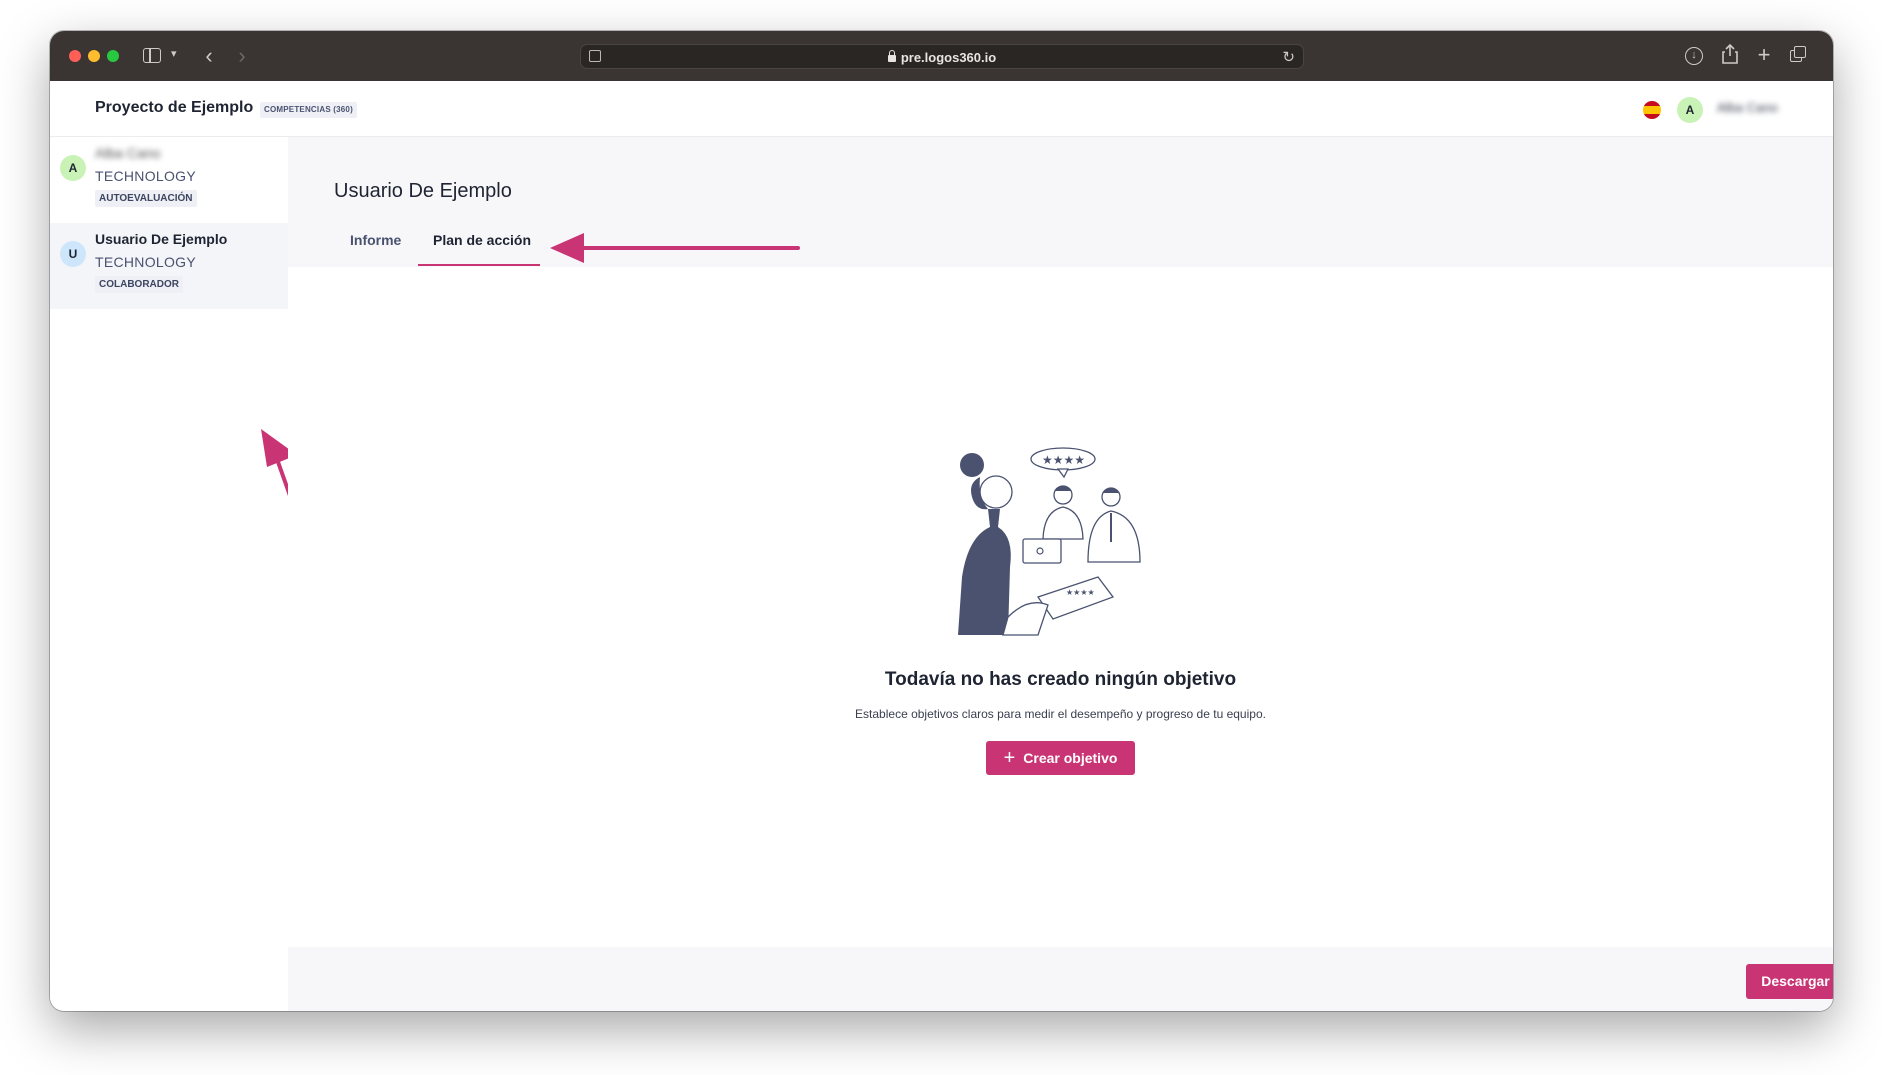 The width and height of the screenshot is (1882, 1075). Describe the element at coordinates (73, 168) in the screenshot. I see `avatar: A` at that location.